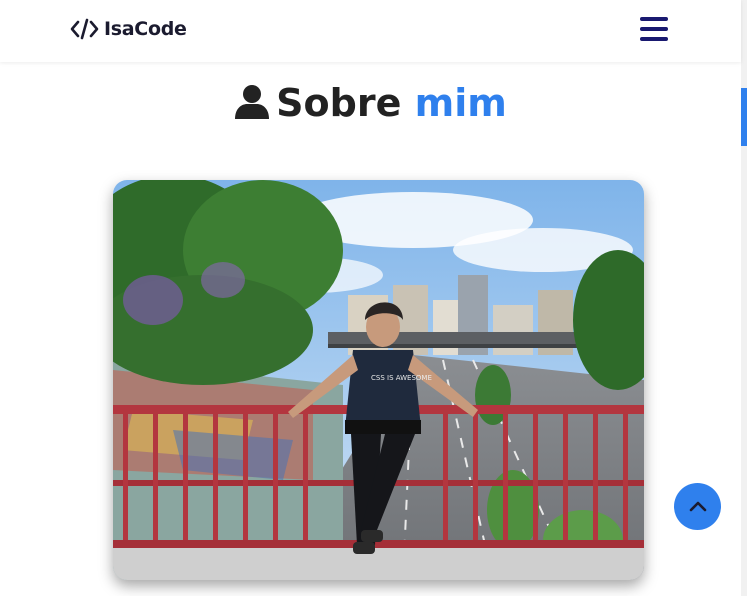 This screenshot has height=596, width=747. I want to click on hamburger-menu-icon, so click(654, 29).